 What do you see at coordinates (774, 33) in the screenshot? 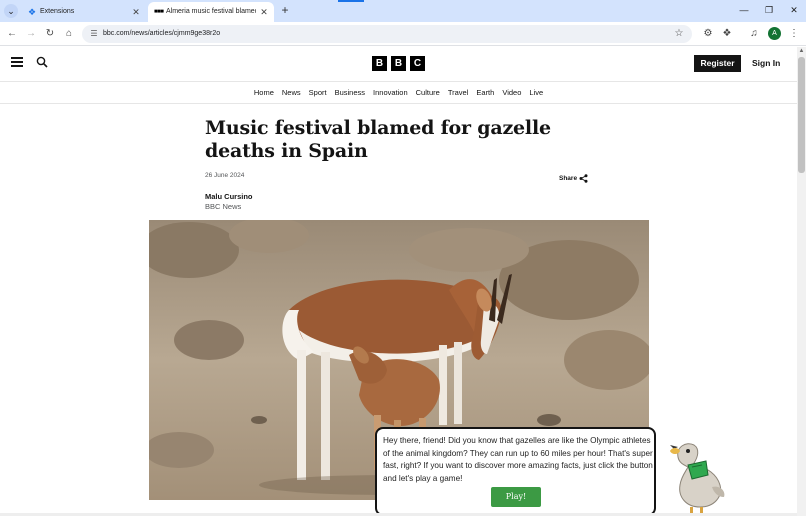
I see `profile-avatar: A` at bounding box center [774, 33].